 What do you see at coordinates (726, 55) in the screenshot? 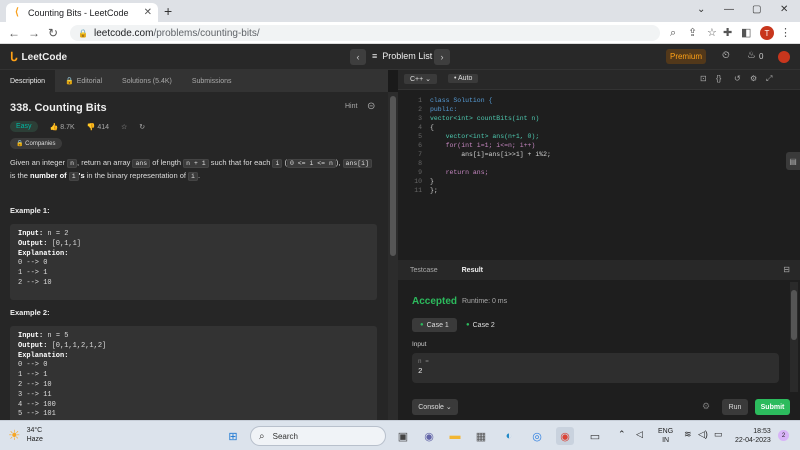
I see `timer-icon: ⏲` at bounding box center [726, 55].